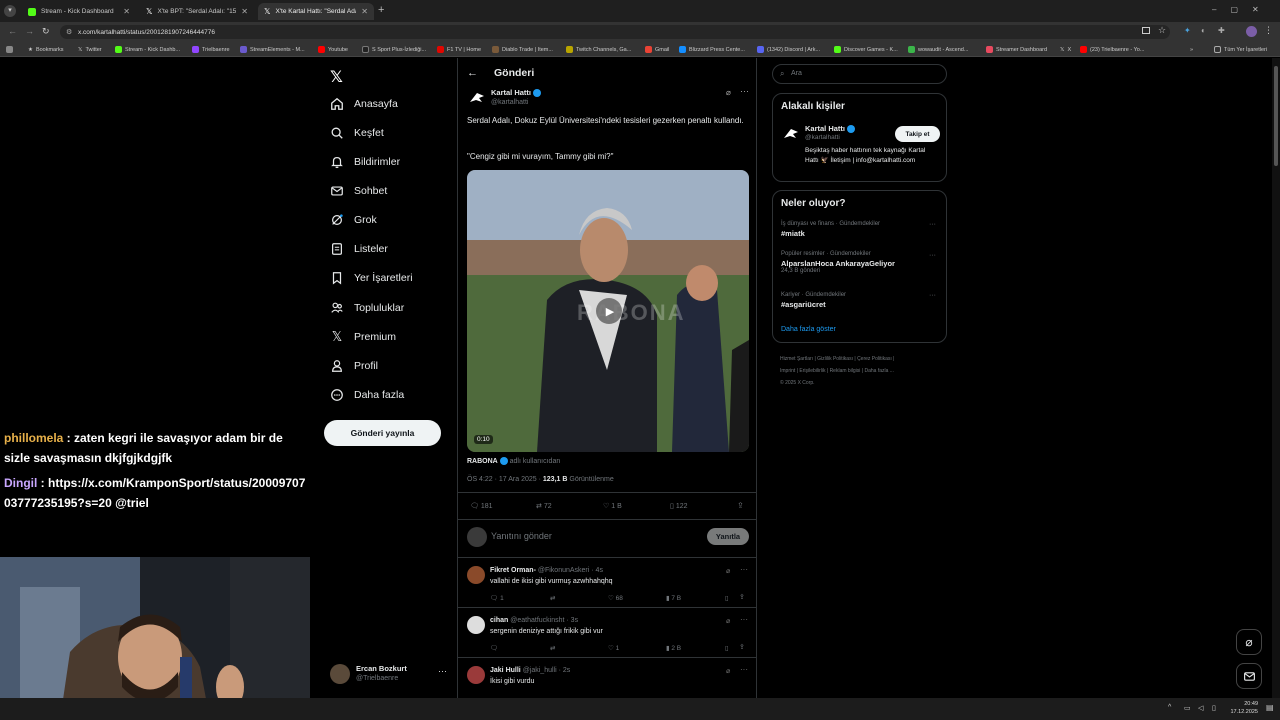  What do you see at coordinates (472, 73) in the screenshot?
I see `back-arrow-icon: ←` at bounding box center [472, 73].